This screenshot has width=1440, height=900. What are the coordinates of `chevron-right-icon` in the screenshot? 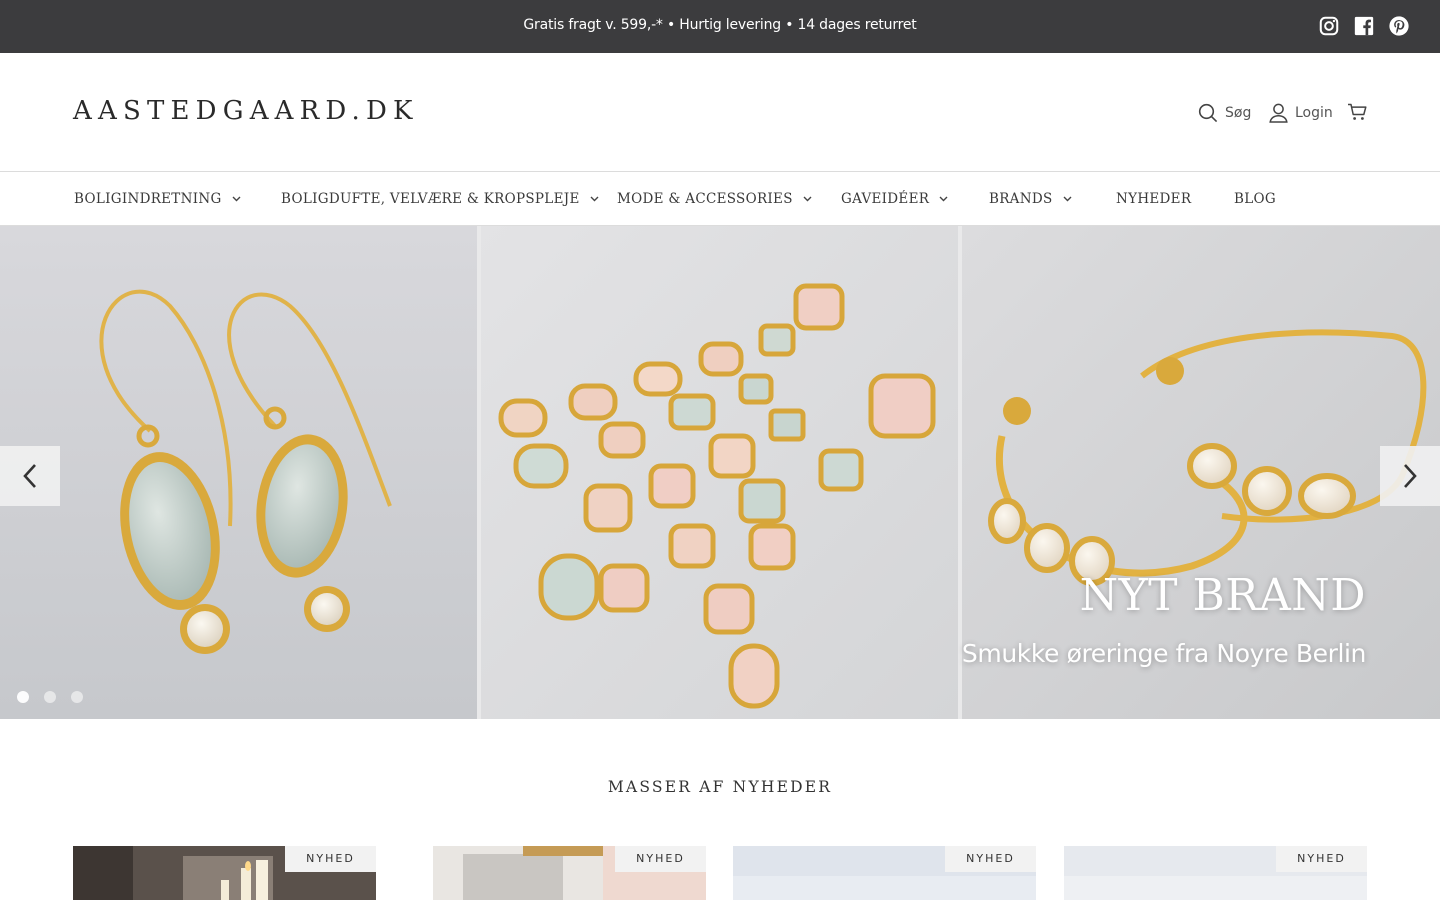 It's located at (1410, 476).